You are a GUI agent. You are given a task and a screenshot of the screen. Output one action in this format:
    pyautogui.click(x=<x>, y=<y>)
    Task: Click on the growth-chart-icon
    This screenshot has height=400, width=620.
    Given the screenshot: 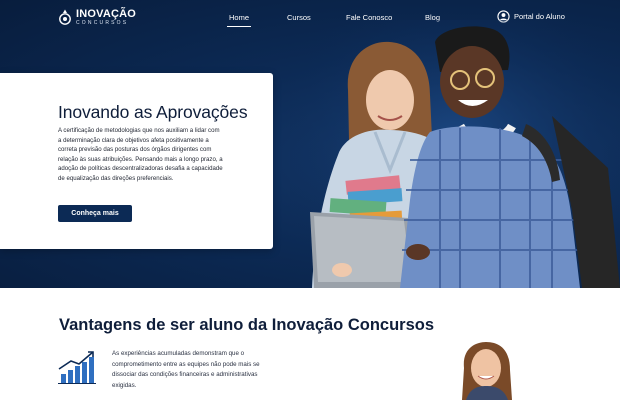 What is the action you would take?
    pyautogui.click(x=77, y=367)
    